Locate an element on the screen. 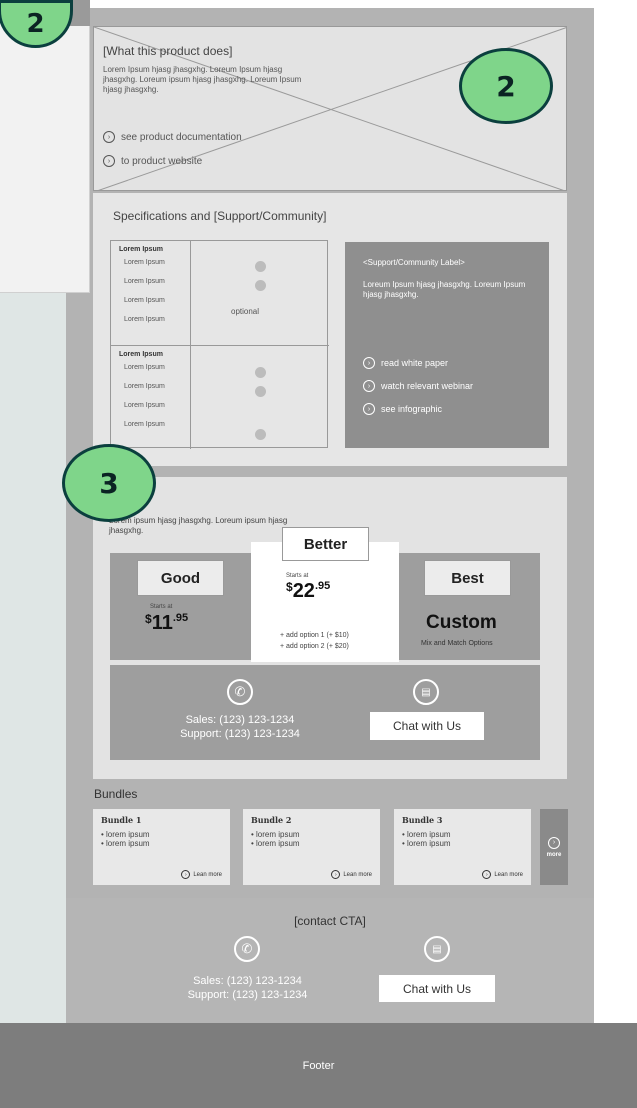 The width and height of the screenshot is (637, 1108). product-heading: [What this product does] is located at coordinates (168, 51).